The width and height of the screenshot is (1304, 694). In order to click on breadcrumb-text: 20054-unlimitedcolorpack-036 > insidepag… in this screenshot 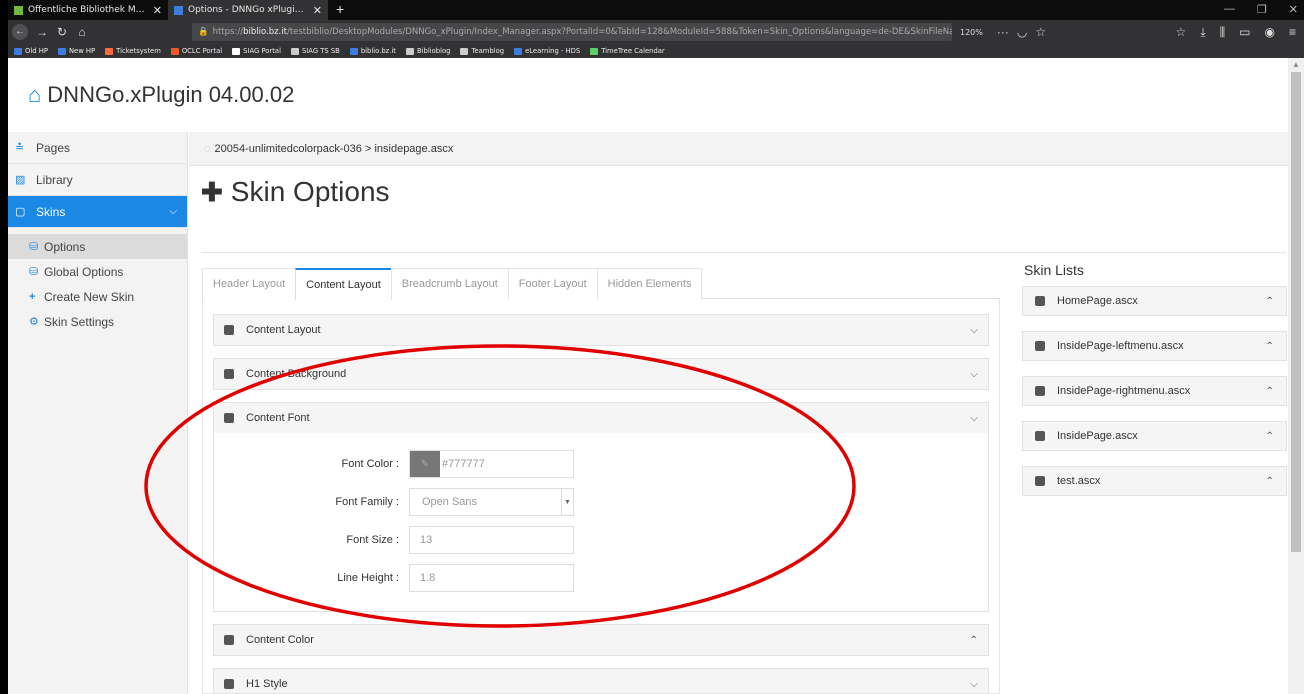, I will do `click(334, 148)`.